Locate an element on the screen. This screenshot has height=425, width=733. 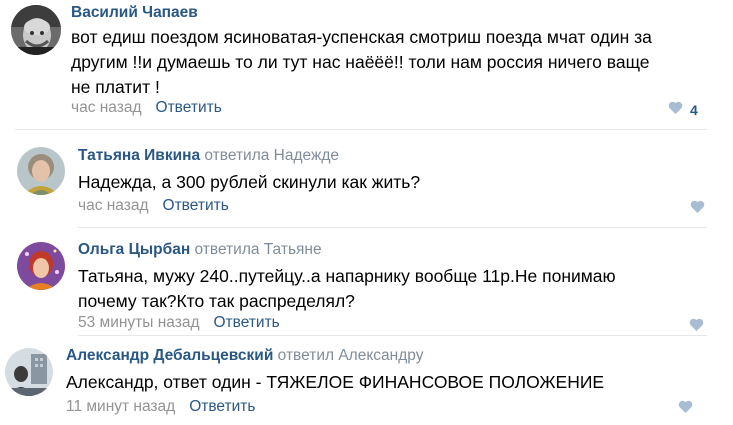
replied-to: ответила Татьяне is located at coordinates (258, 249).